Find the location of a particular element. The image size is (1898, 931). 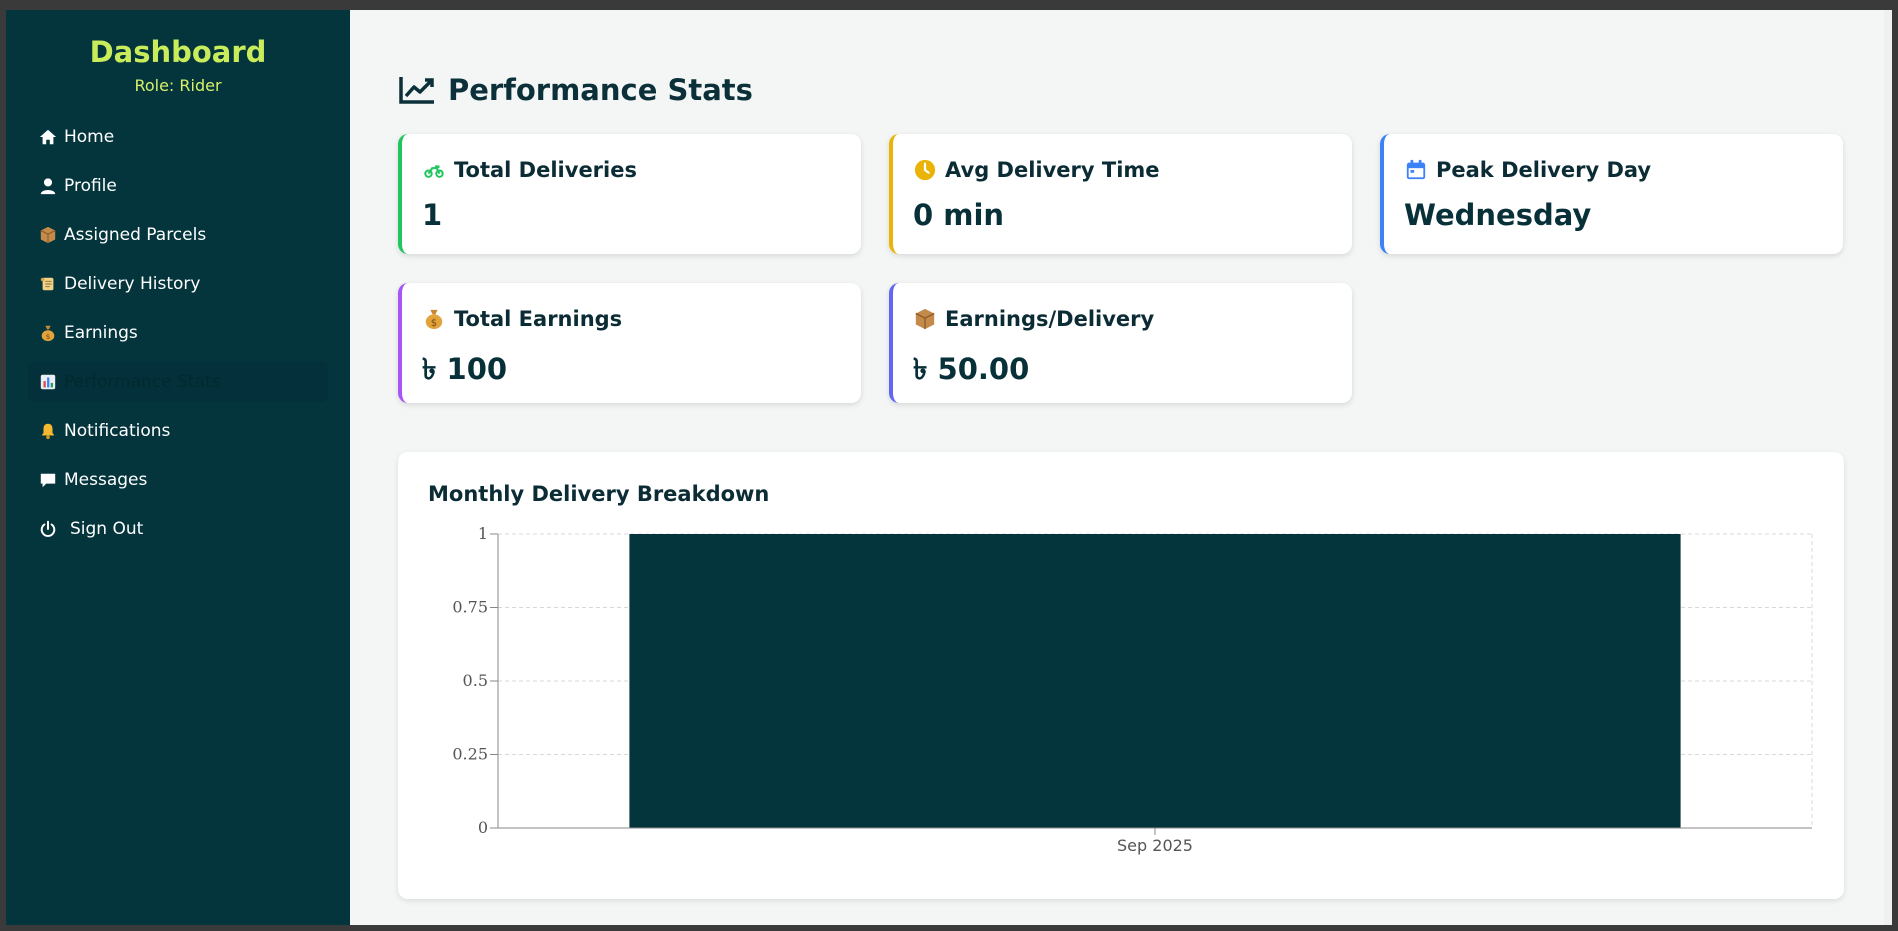

sidebar-item-label: Profile is located at coordinates (90, 186).